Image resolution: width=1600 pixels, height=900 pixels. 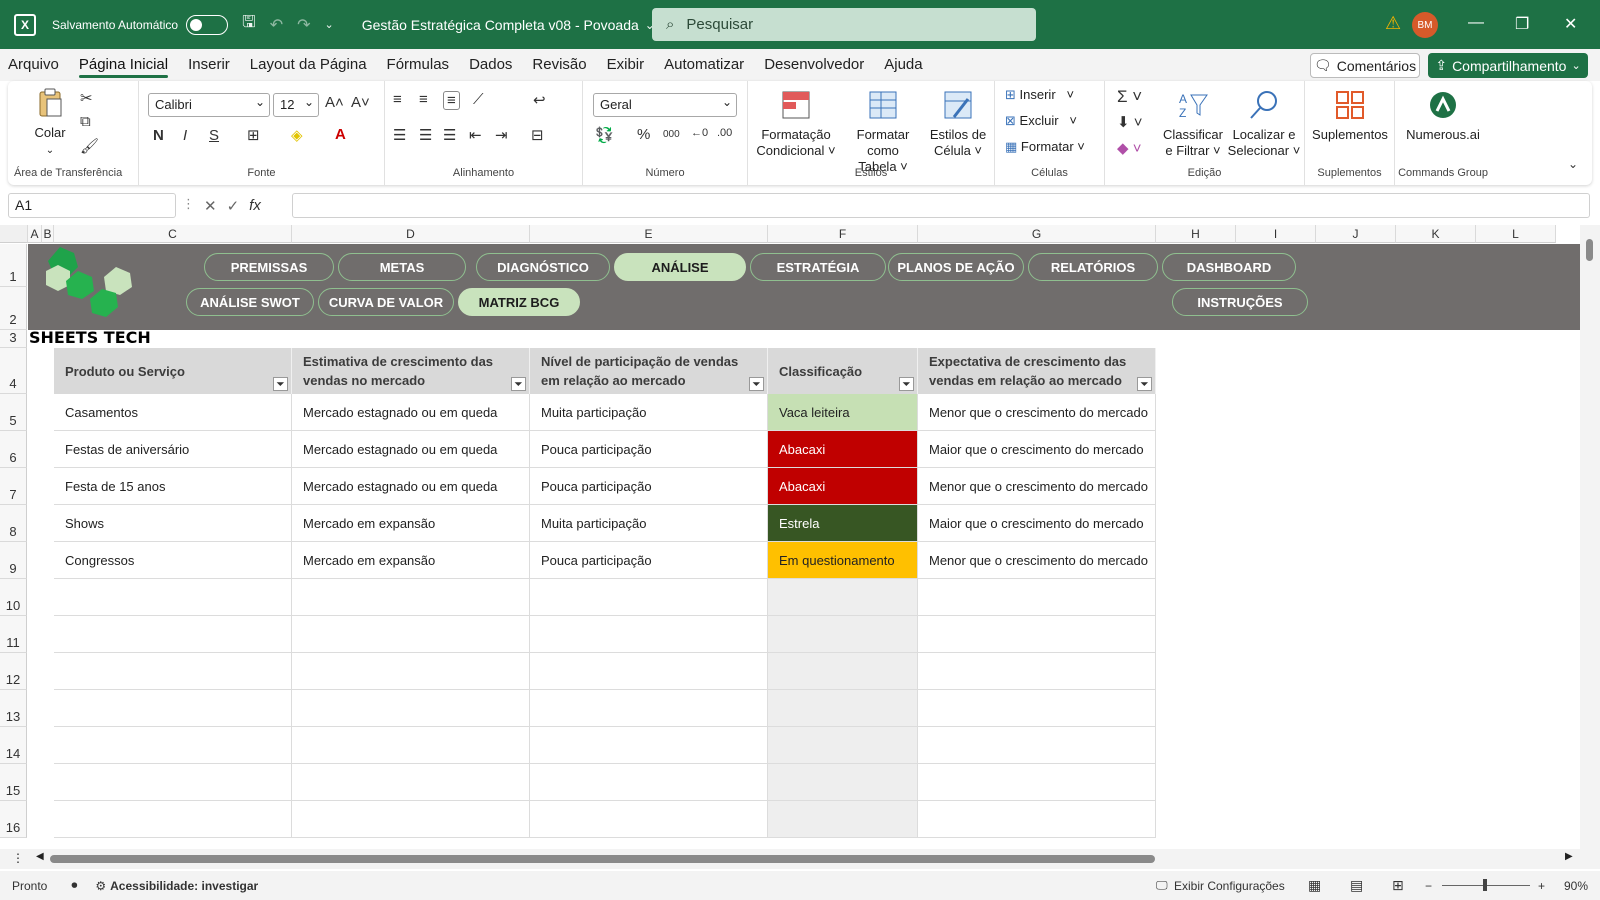 What do you see at coordinates (173, 449) in the screenshot?
I see `table-cell: Festas de aniversário` at bounding box center [173, 449].